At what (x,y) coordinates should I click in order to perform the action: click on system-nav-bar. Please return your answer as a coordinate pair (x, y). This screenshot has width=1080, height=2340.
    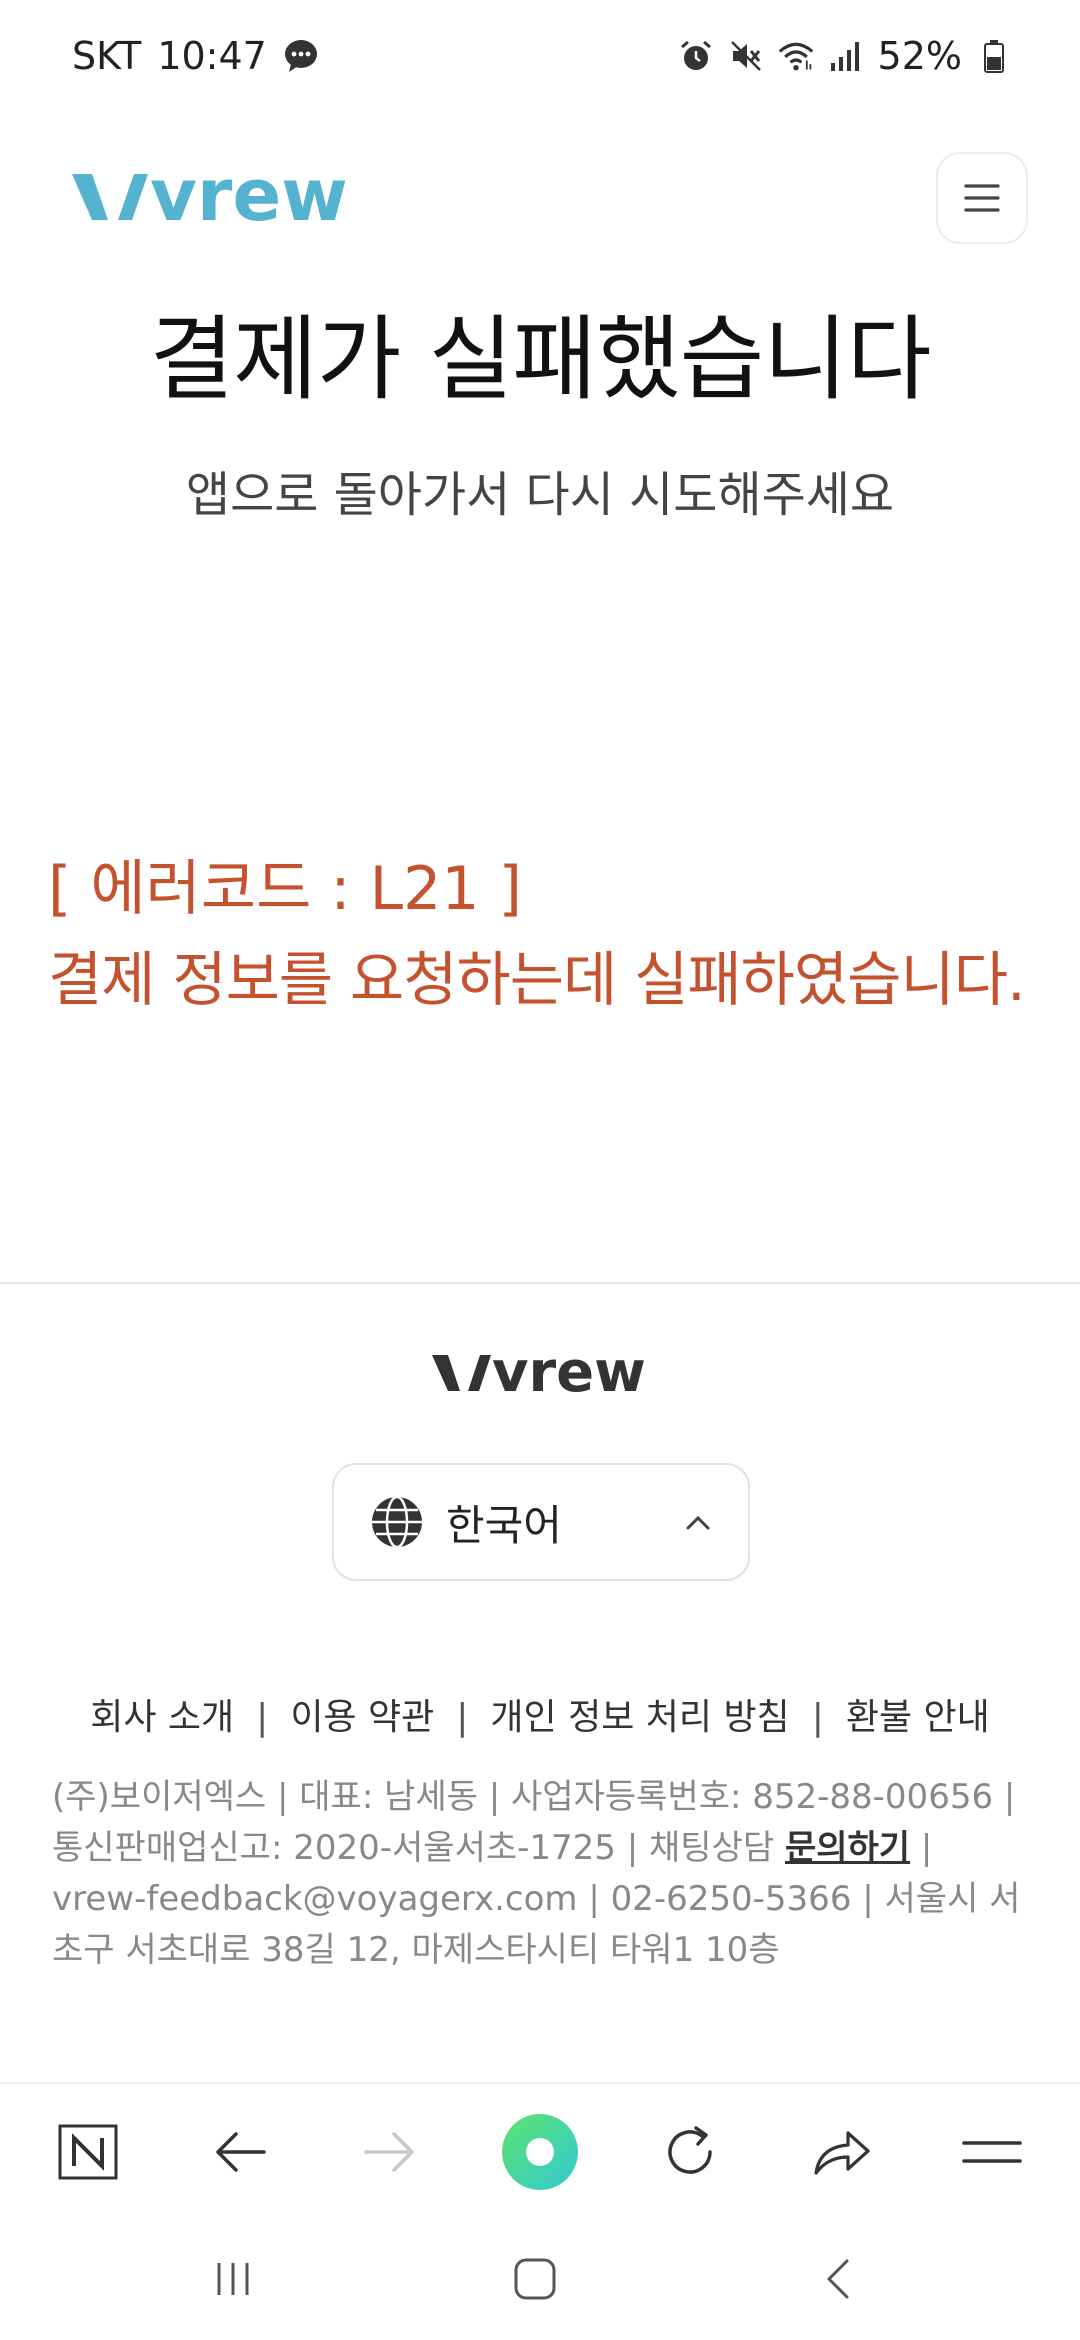
    Looking at the image, I should click on (540, 2279).